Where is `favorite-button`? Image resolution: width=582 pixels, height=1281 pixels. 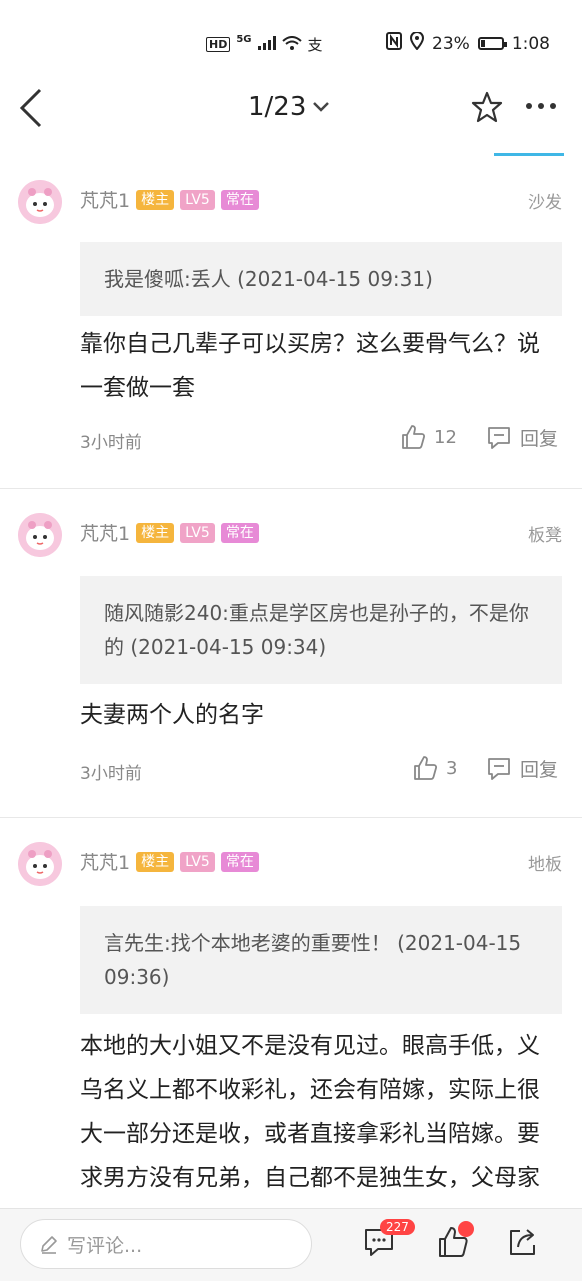 favorite-button is located at coordinates (487, 107).